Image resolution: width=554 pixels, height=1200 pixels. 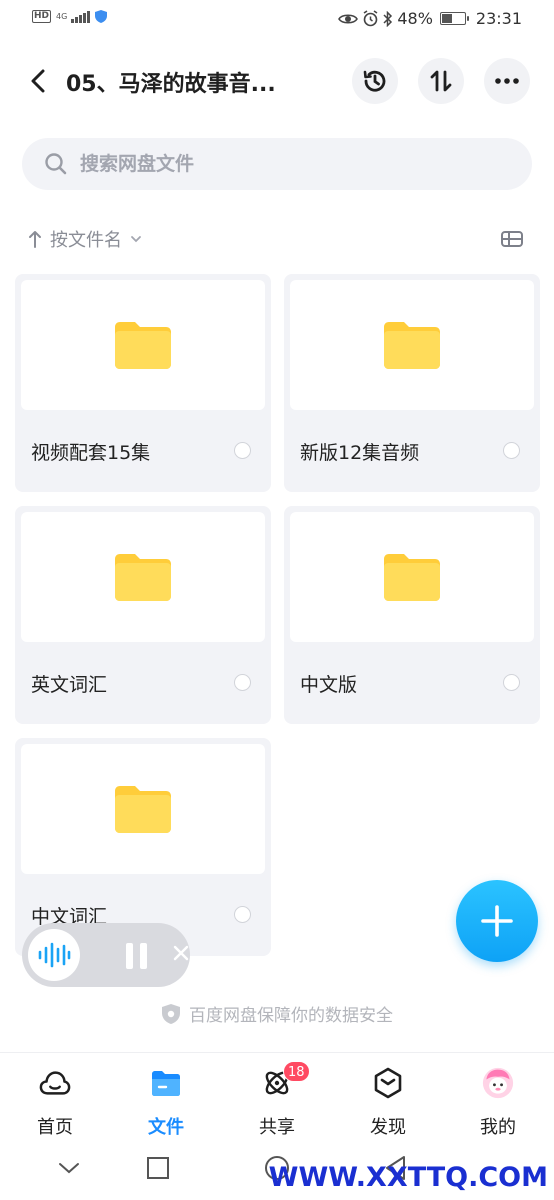 I want to click on history-icon, so click(x=374, y=81).